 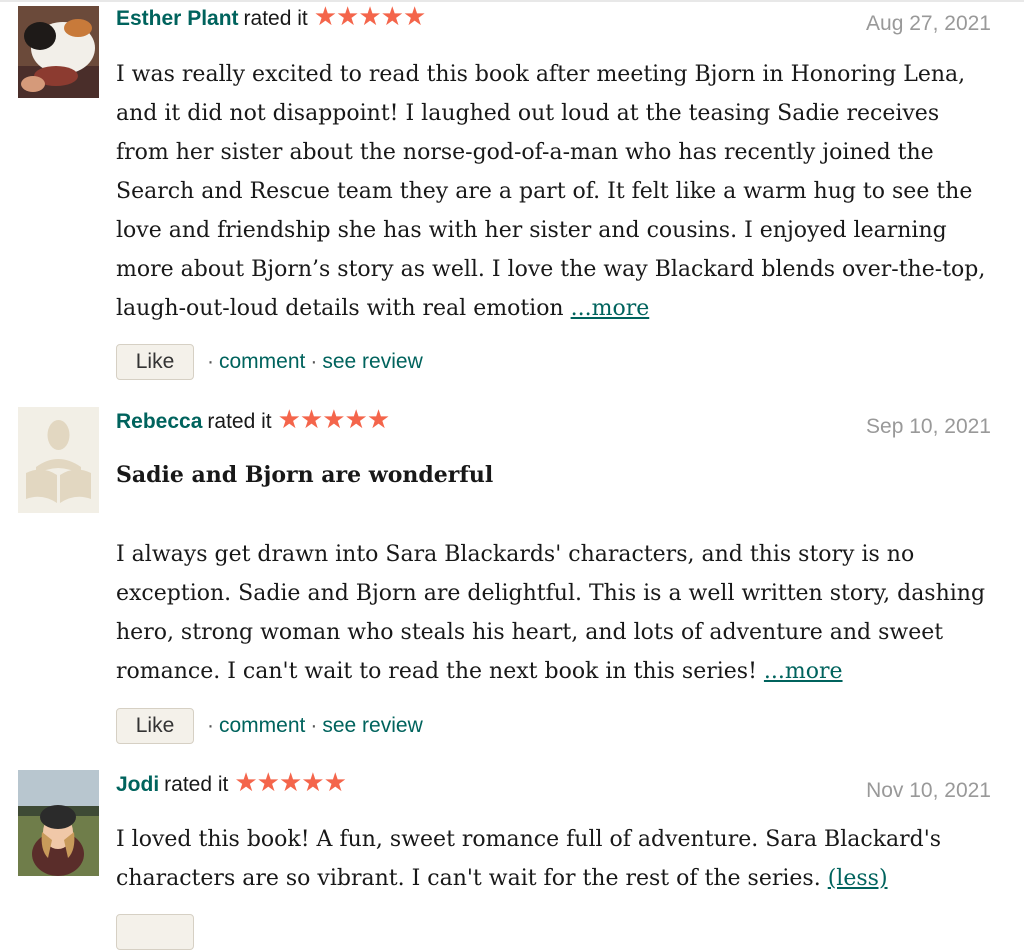 I want to click on reviewer-name: Rebecca, so click(x=159, y=422).